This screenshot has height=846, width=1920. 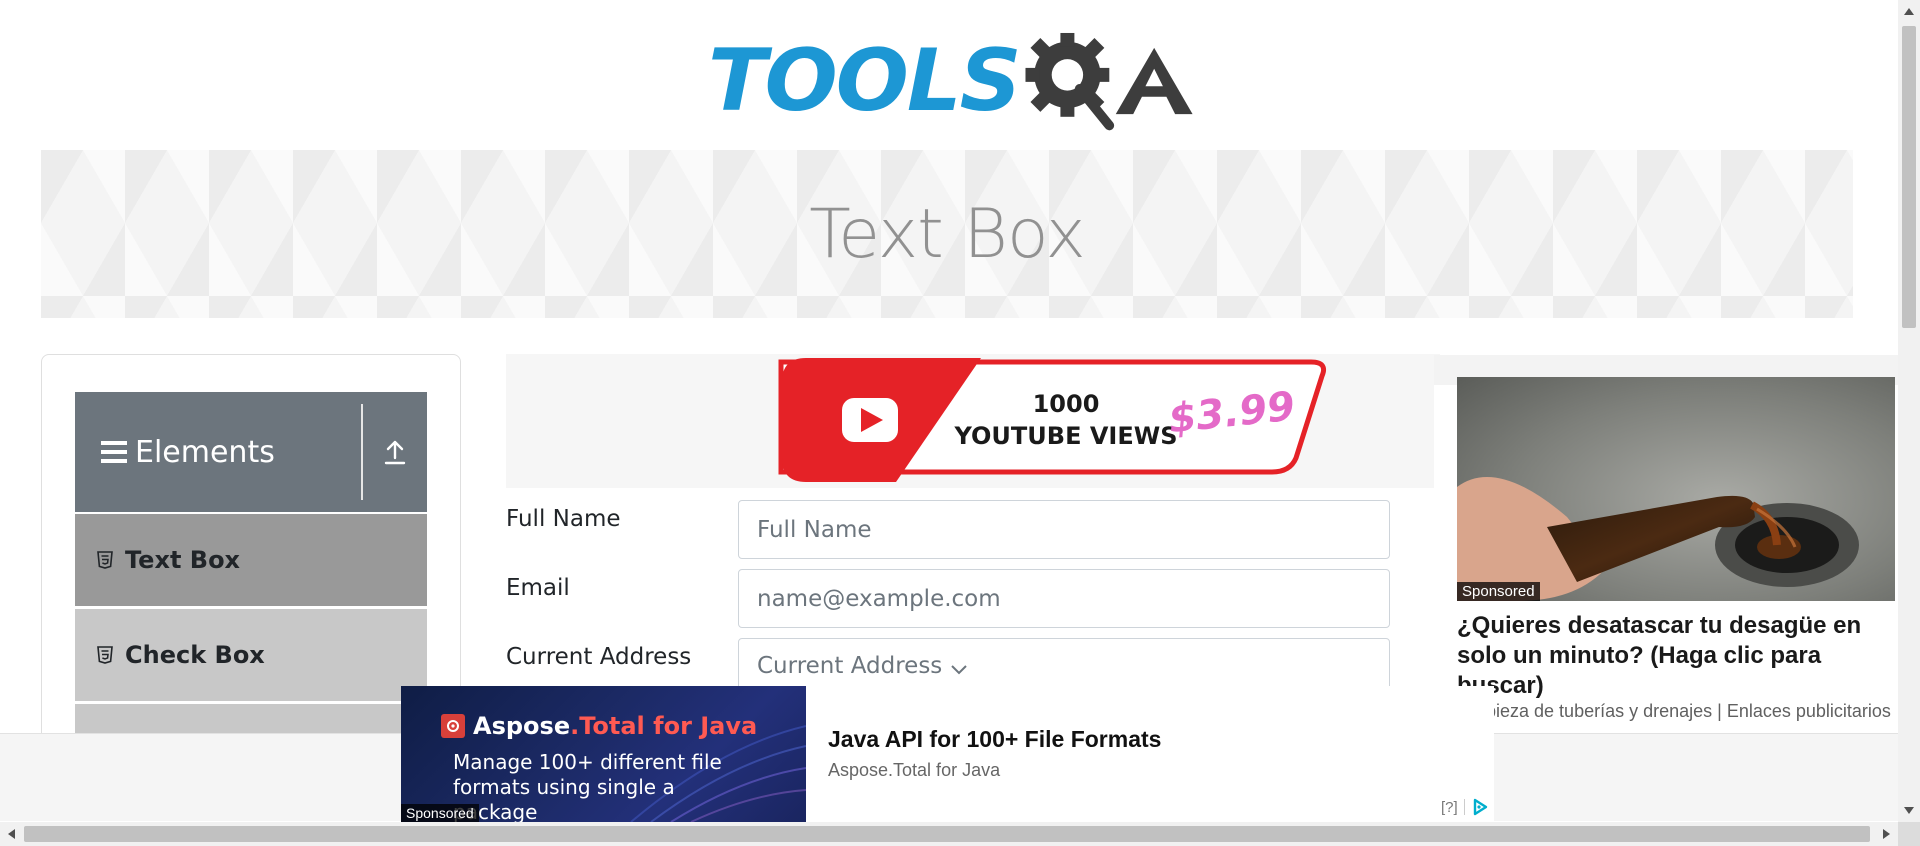 I want to click on current-address-placeholder: Current Address, so click(x=850, y=666).